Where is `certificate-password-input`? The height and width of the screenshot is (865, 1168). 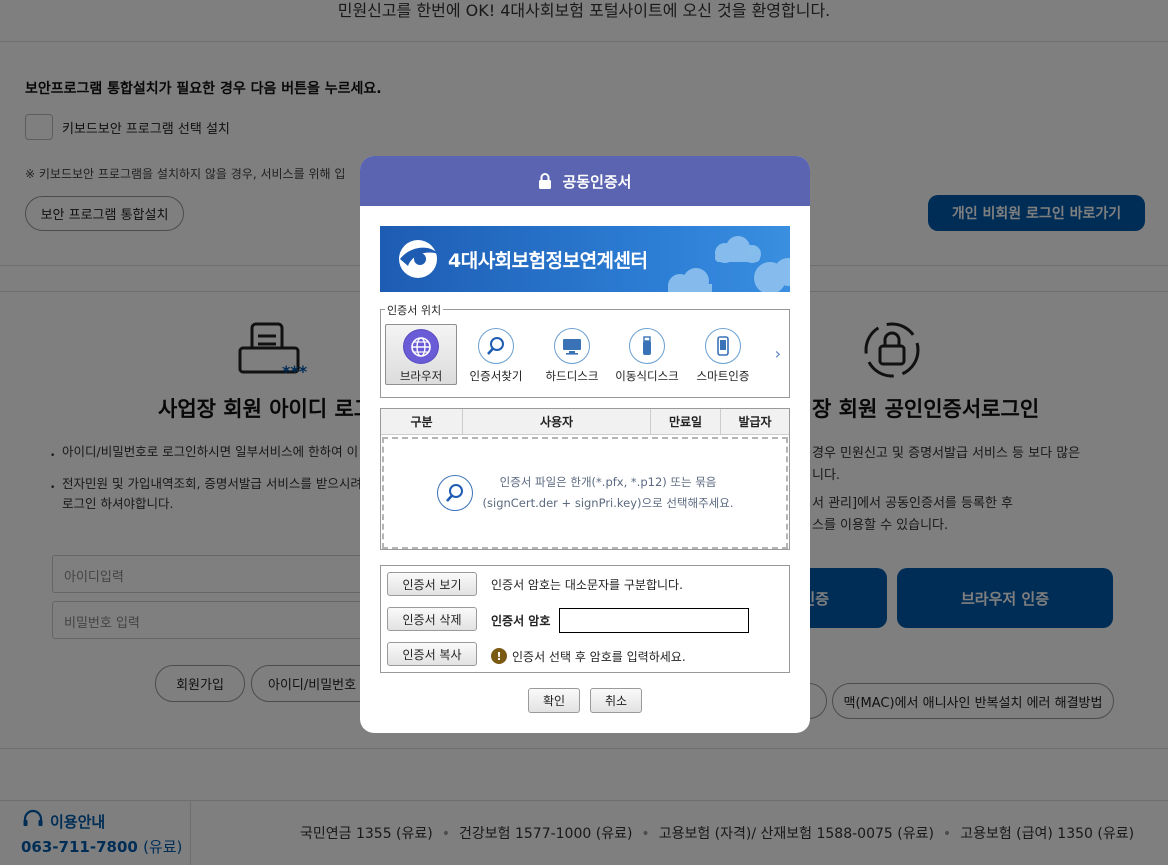
certificate-password-input is located at coordinates (654, 620).